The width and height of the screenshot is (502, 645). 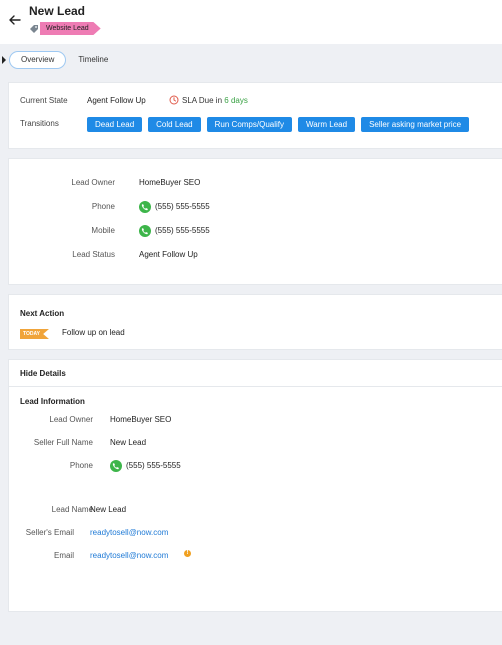 I want to click on warm-lead-button: Warm Lead, so click(x=327, y=124).